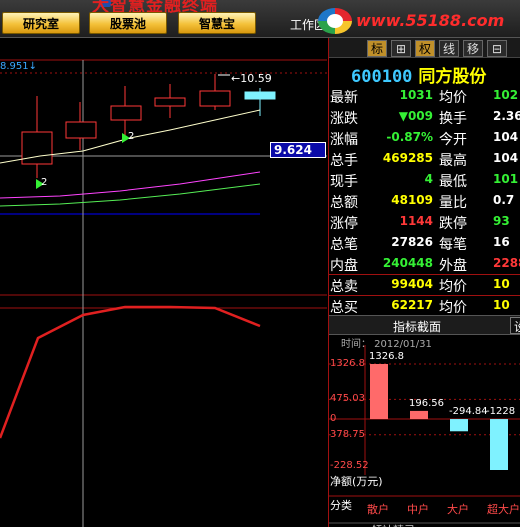  I want to click on quote-value: 240448, so click(407, 263).